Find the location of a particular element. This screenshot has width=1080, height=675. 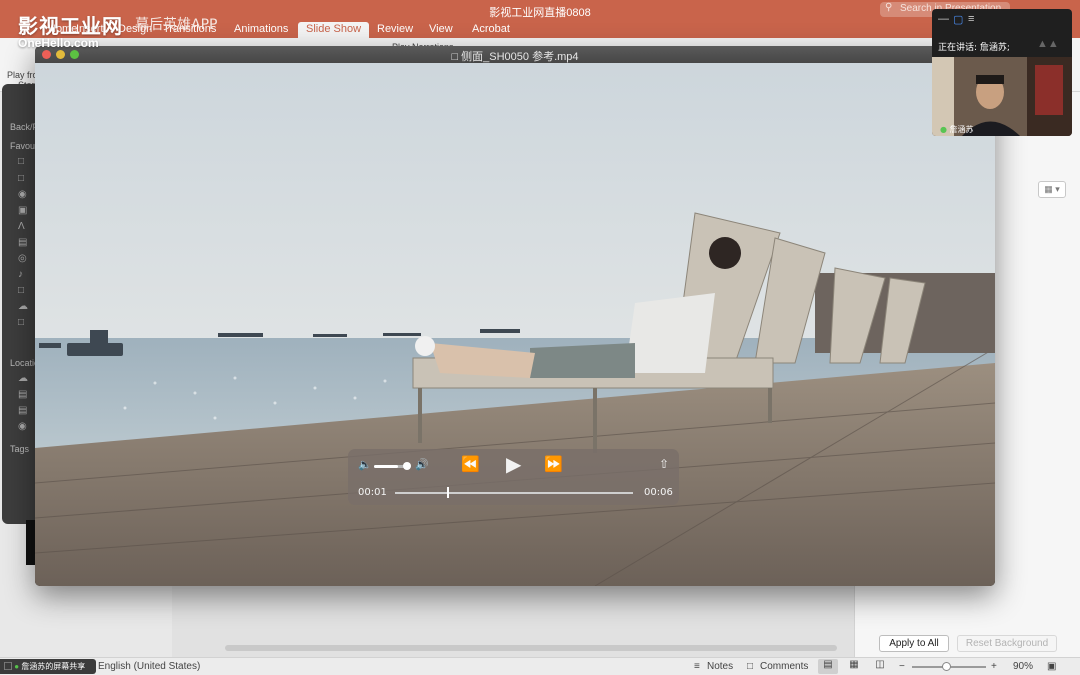

tab-slide-show: Slide Show is located at coordinates (334, 30).